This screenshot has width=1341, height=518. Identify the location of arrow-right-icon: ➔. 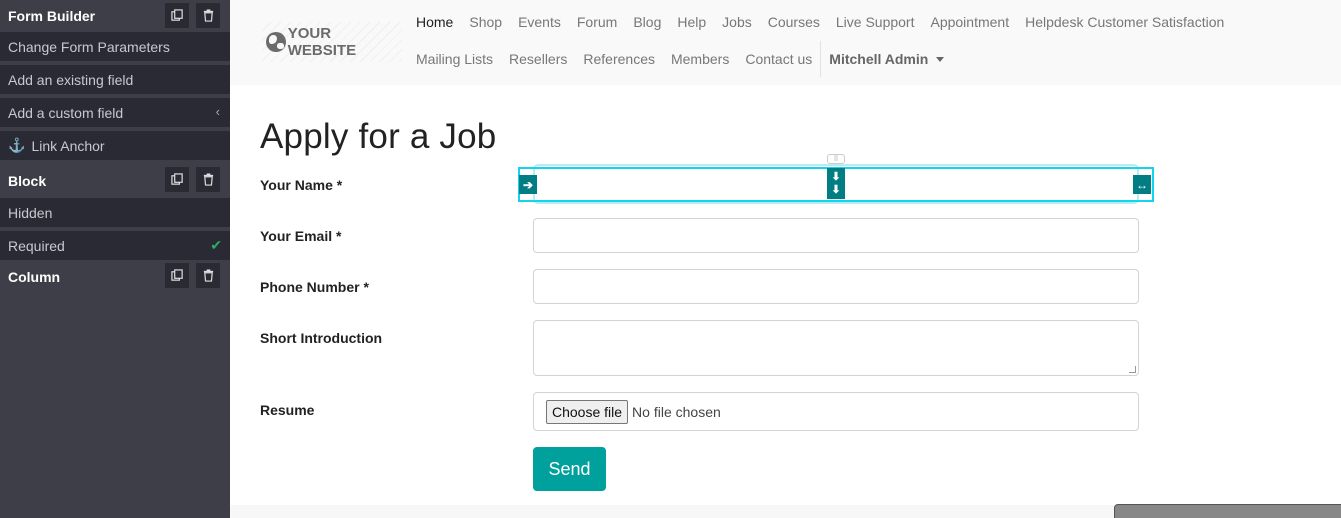
(528, 184).